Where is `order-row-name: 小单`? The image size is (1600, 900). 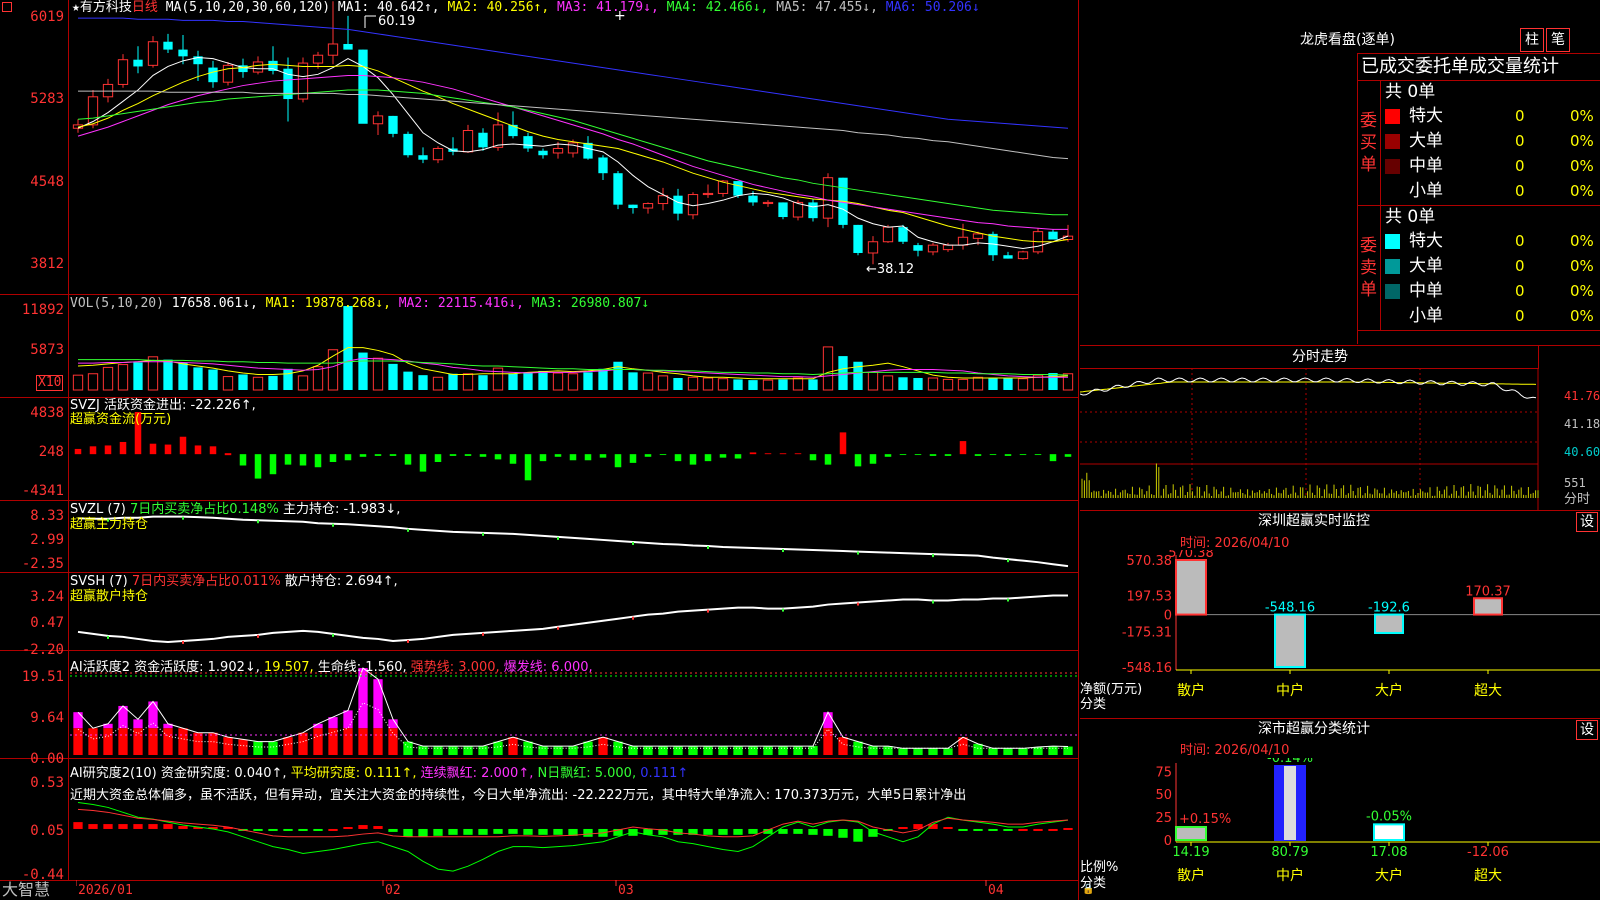 order-row-name: 小单 is located at coordinates (1426, 316).